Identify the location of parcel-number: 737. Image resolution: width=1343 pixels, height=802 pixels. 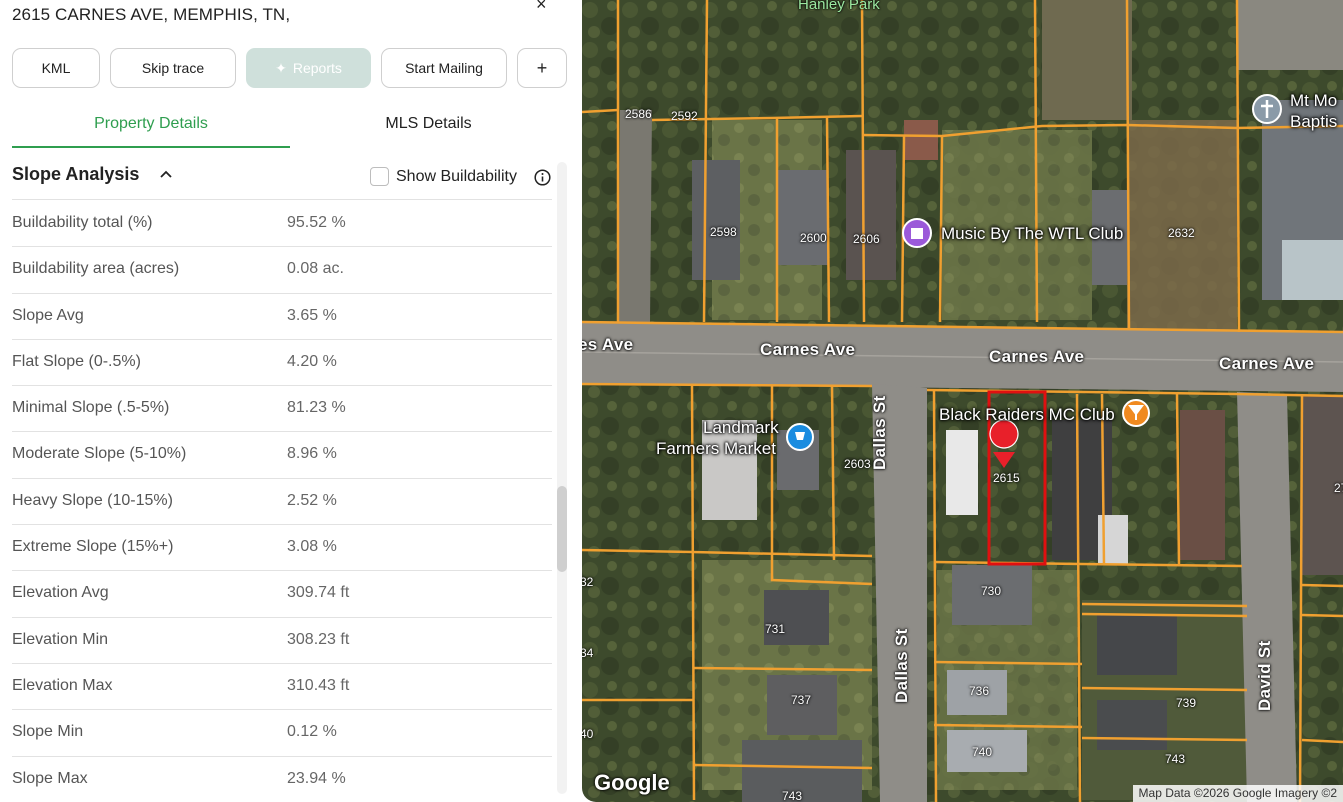
(801, 700).